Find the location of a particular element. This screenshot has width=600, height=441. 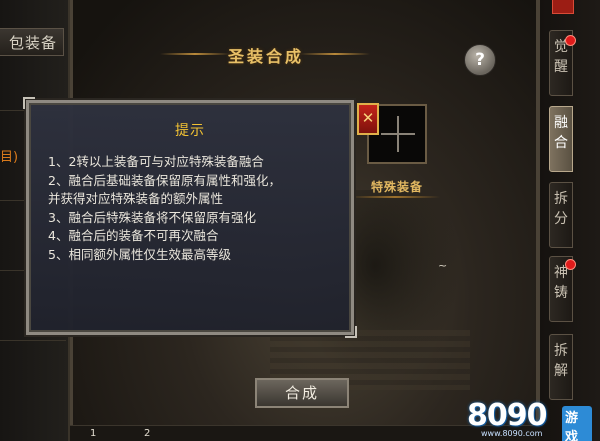

tab-fusion: 融合 is located at coordinates (561, 139).